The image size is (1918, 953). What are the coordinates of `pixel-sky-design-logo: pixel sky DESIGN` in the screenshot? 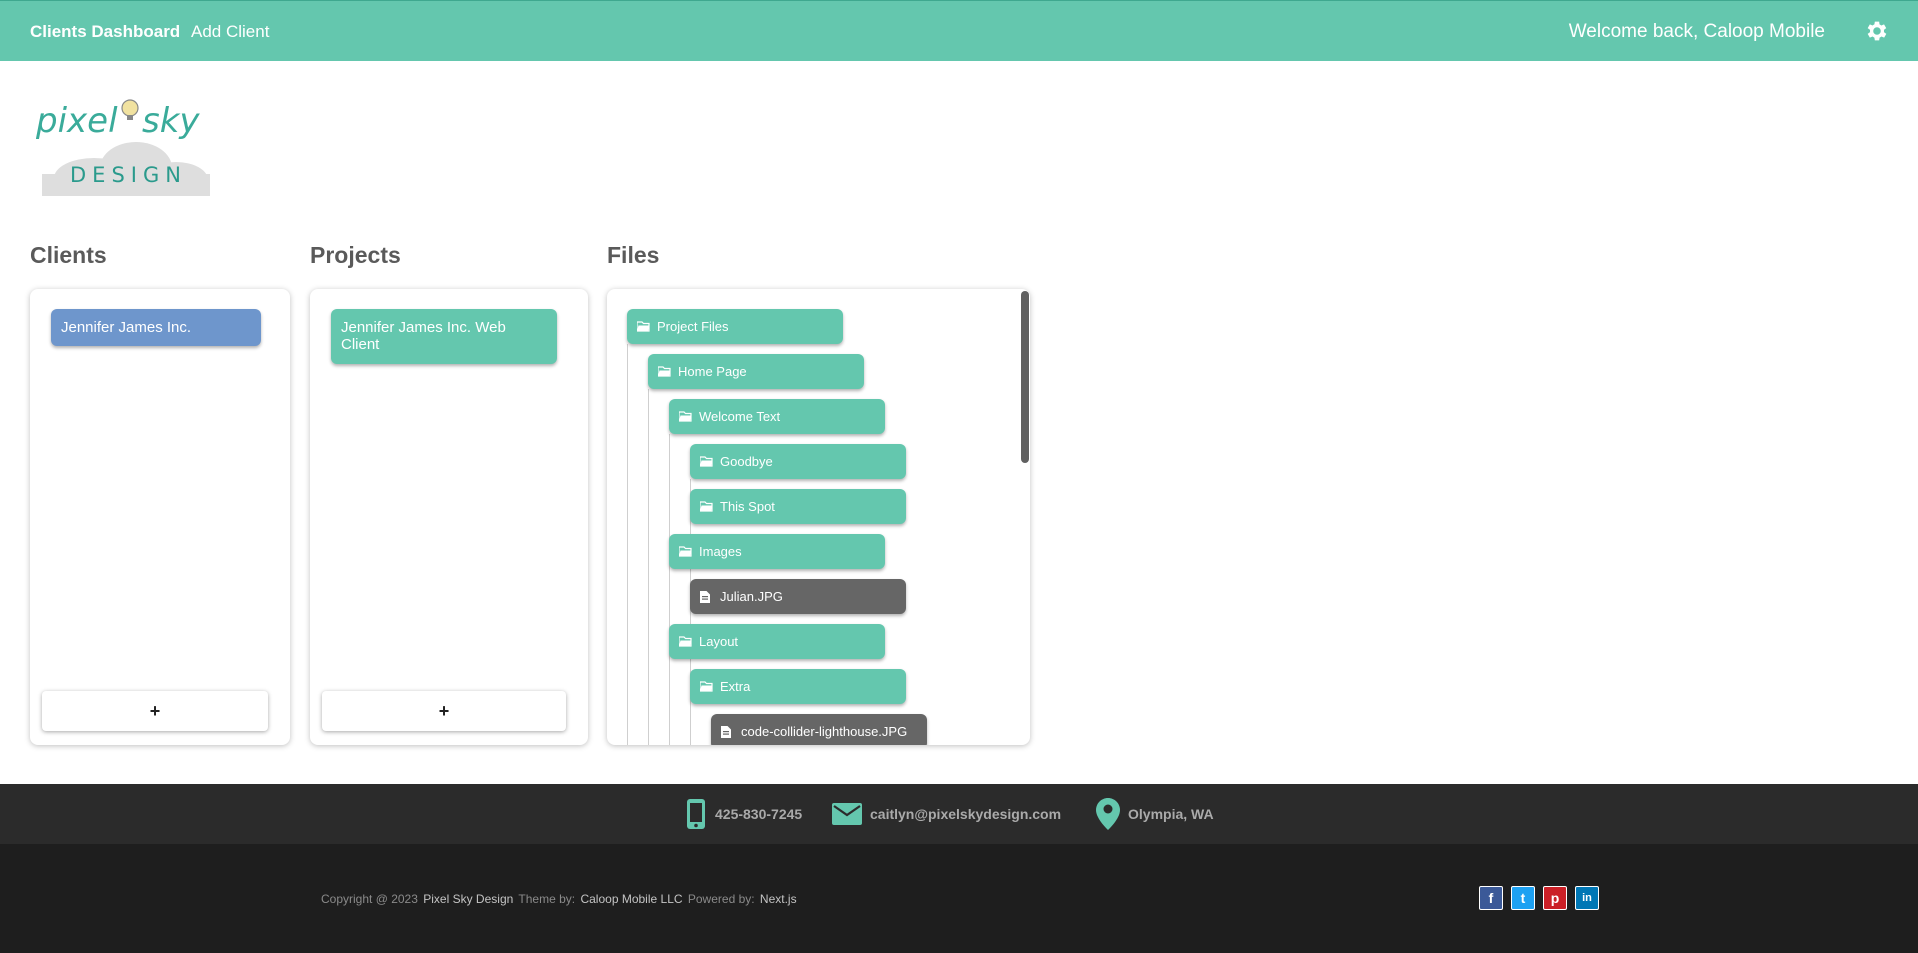 It's located at (123, 147).